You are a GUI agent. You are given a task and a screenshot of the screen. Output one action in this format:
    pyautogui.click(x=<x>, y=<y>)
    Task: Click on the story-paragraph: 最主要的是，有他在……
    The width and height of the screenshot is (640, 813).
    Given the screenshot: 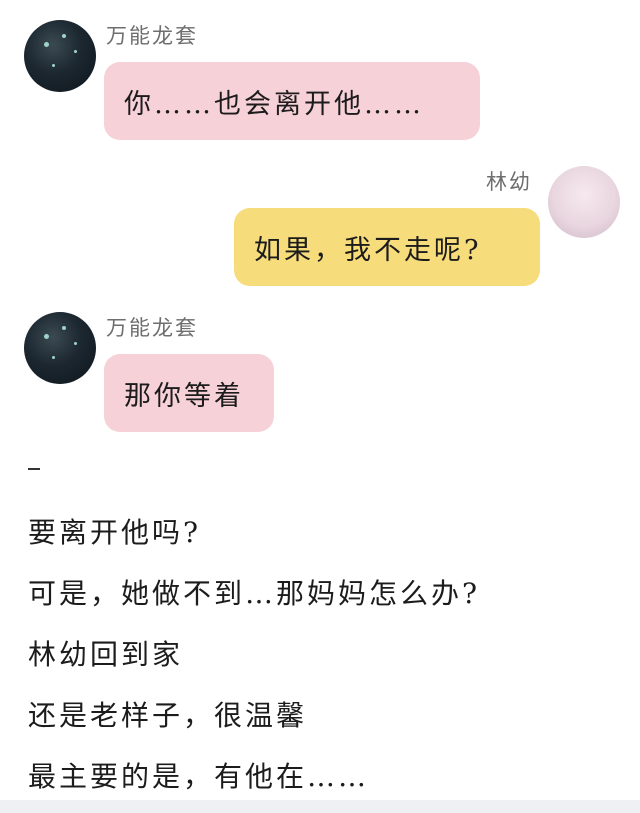 What is the action you would take?
    pyautogui.click(x=199, y=776)
    